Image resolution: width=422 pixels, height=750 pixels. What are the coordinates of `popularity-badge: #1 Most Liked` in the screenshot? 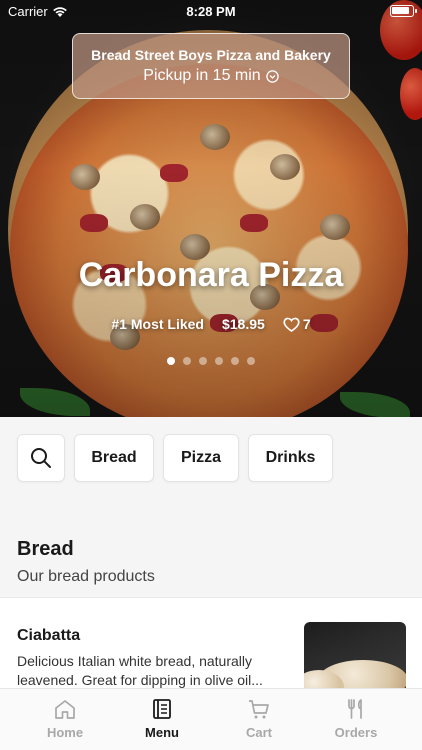 It's located at (157, 324).